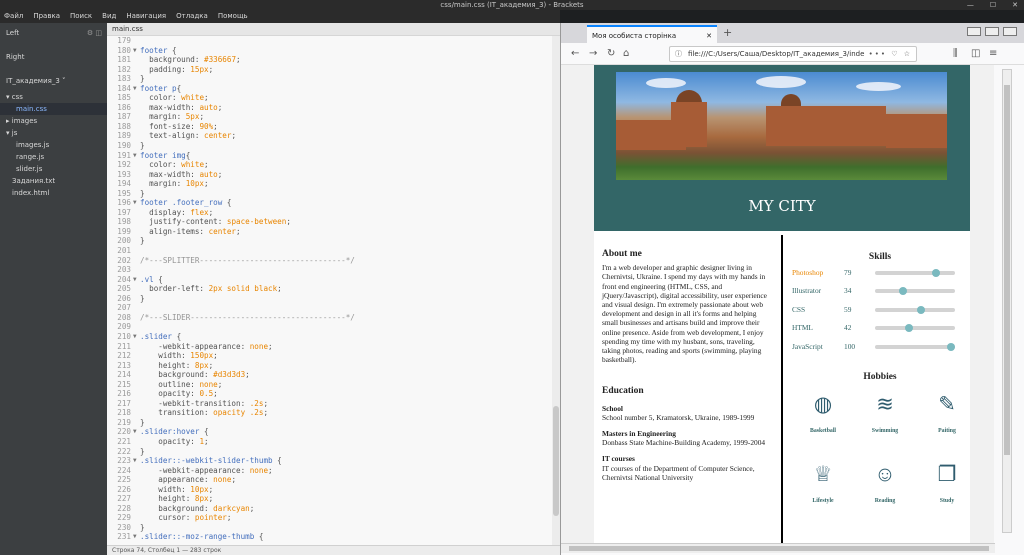 Image resolution: width=1024 pixels, height=555 pixels. Describe the element at coordinates (53, 193) in the screenshot. I see `tree-file-index-html: index.html` at that location.